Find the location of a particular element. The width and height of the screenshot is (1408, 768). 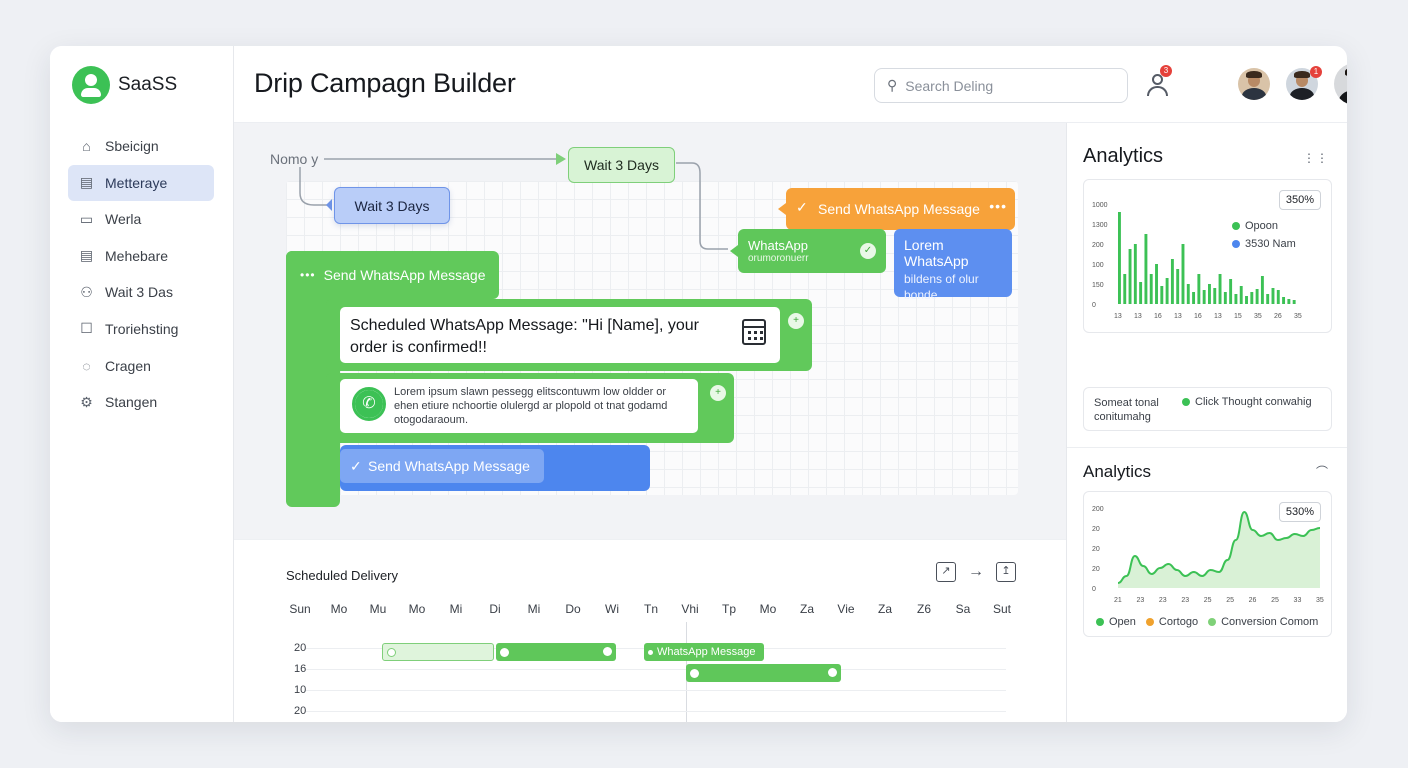

analytics-title: Analytics is located at coordinates (1123, 156).